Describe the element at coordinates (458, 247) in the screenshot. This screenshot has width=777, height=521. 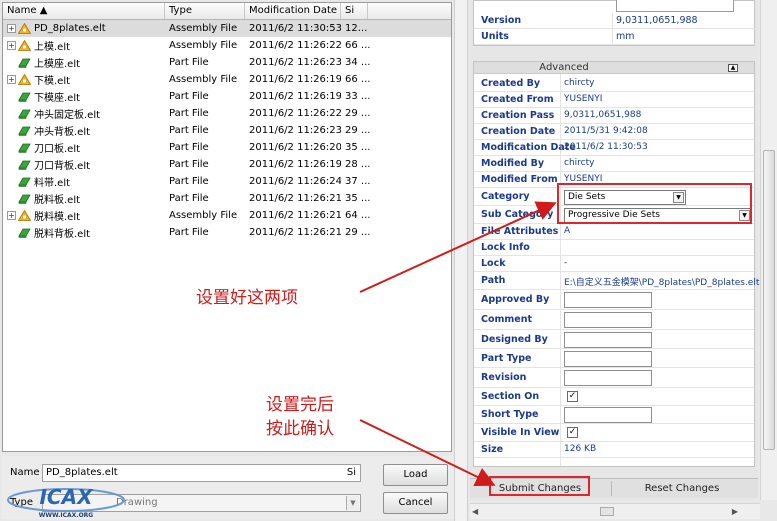
I see `arrow-to-category` at that location.